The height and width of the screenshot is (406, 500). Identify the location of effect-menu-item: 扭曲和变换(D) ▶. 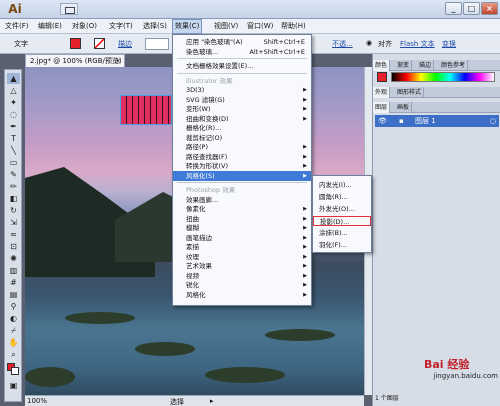
(242, 119).